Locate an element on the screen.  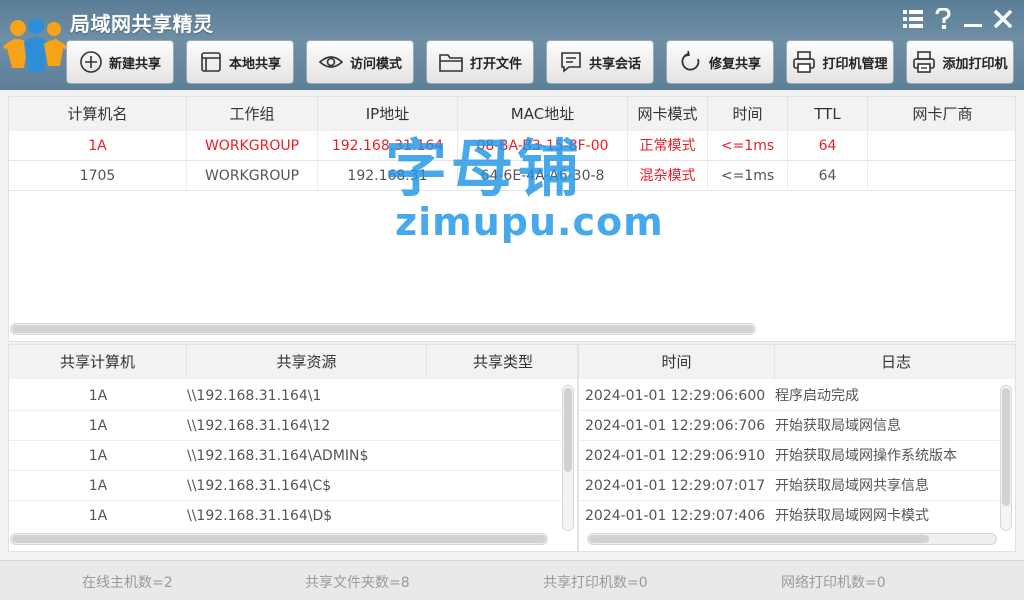
add-printer-button: 添加打印机 is located at coordinates (960, 62).